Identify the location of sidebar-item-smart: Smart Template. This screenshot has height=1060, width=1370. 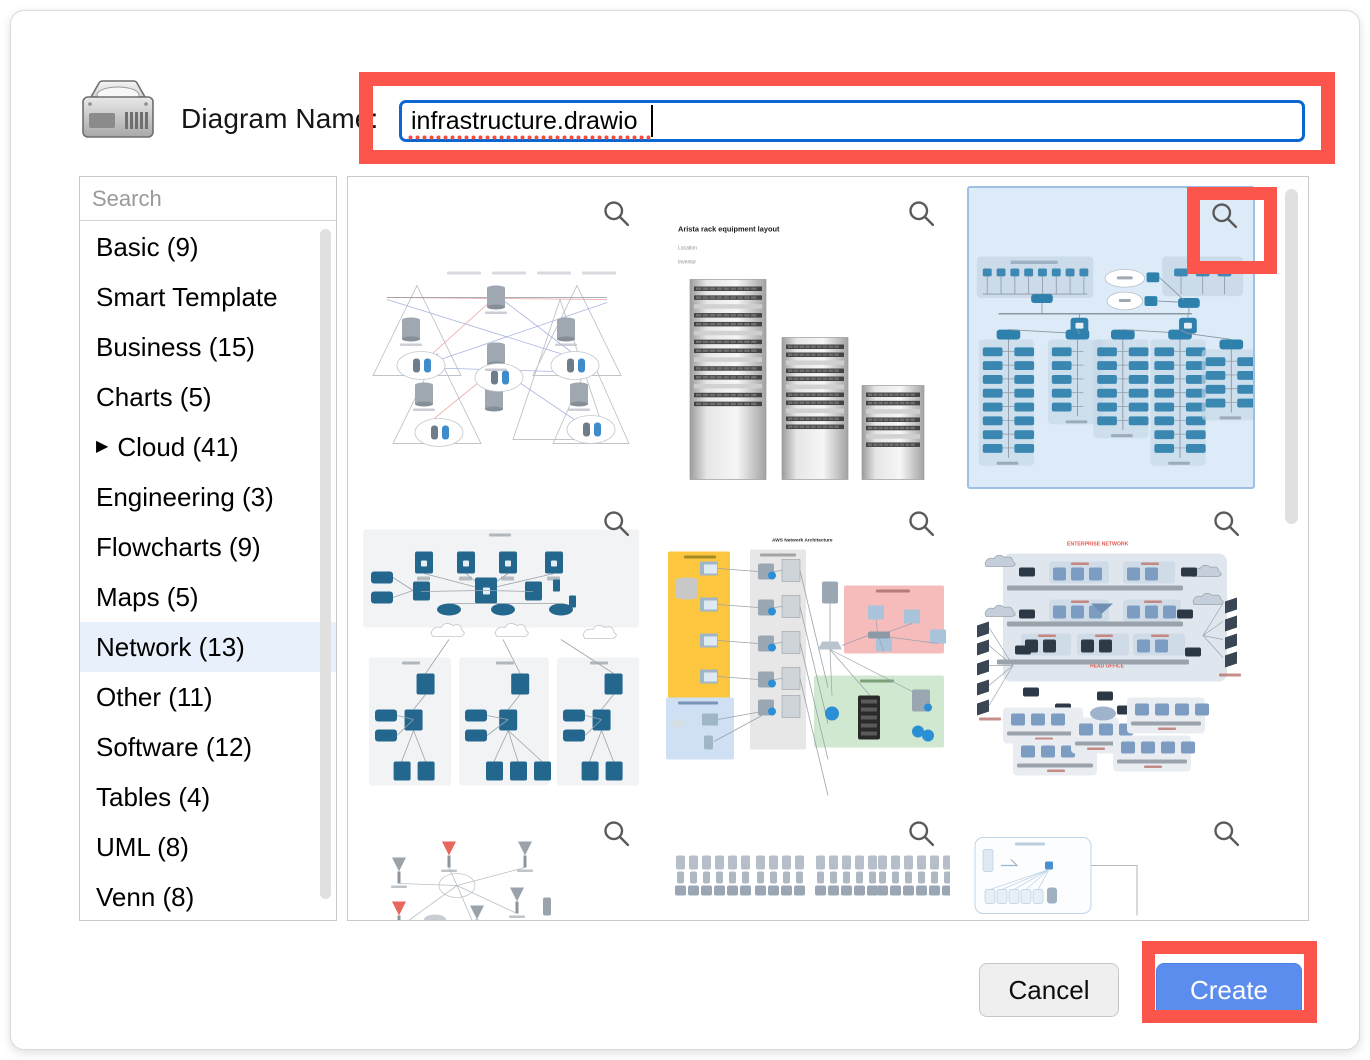
(208, 297).